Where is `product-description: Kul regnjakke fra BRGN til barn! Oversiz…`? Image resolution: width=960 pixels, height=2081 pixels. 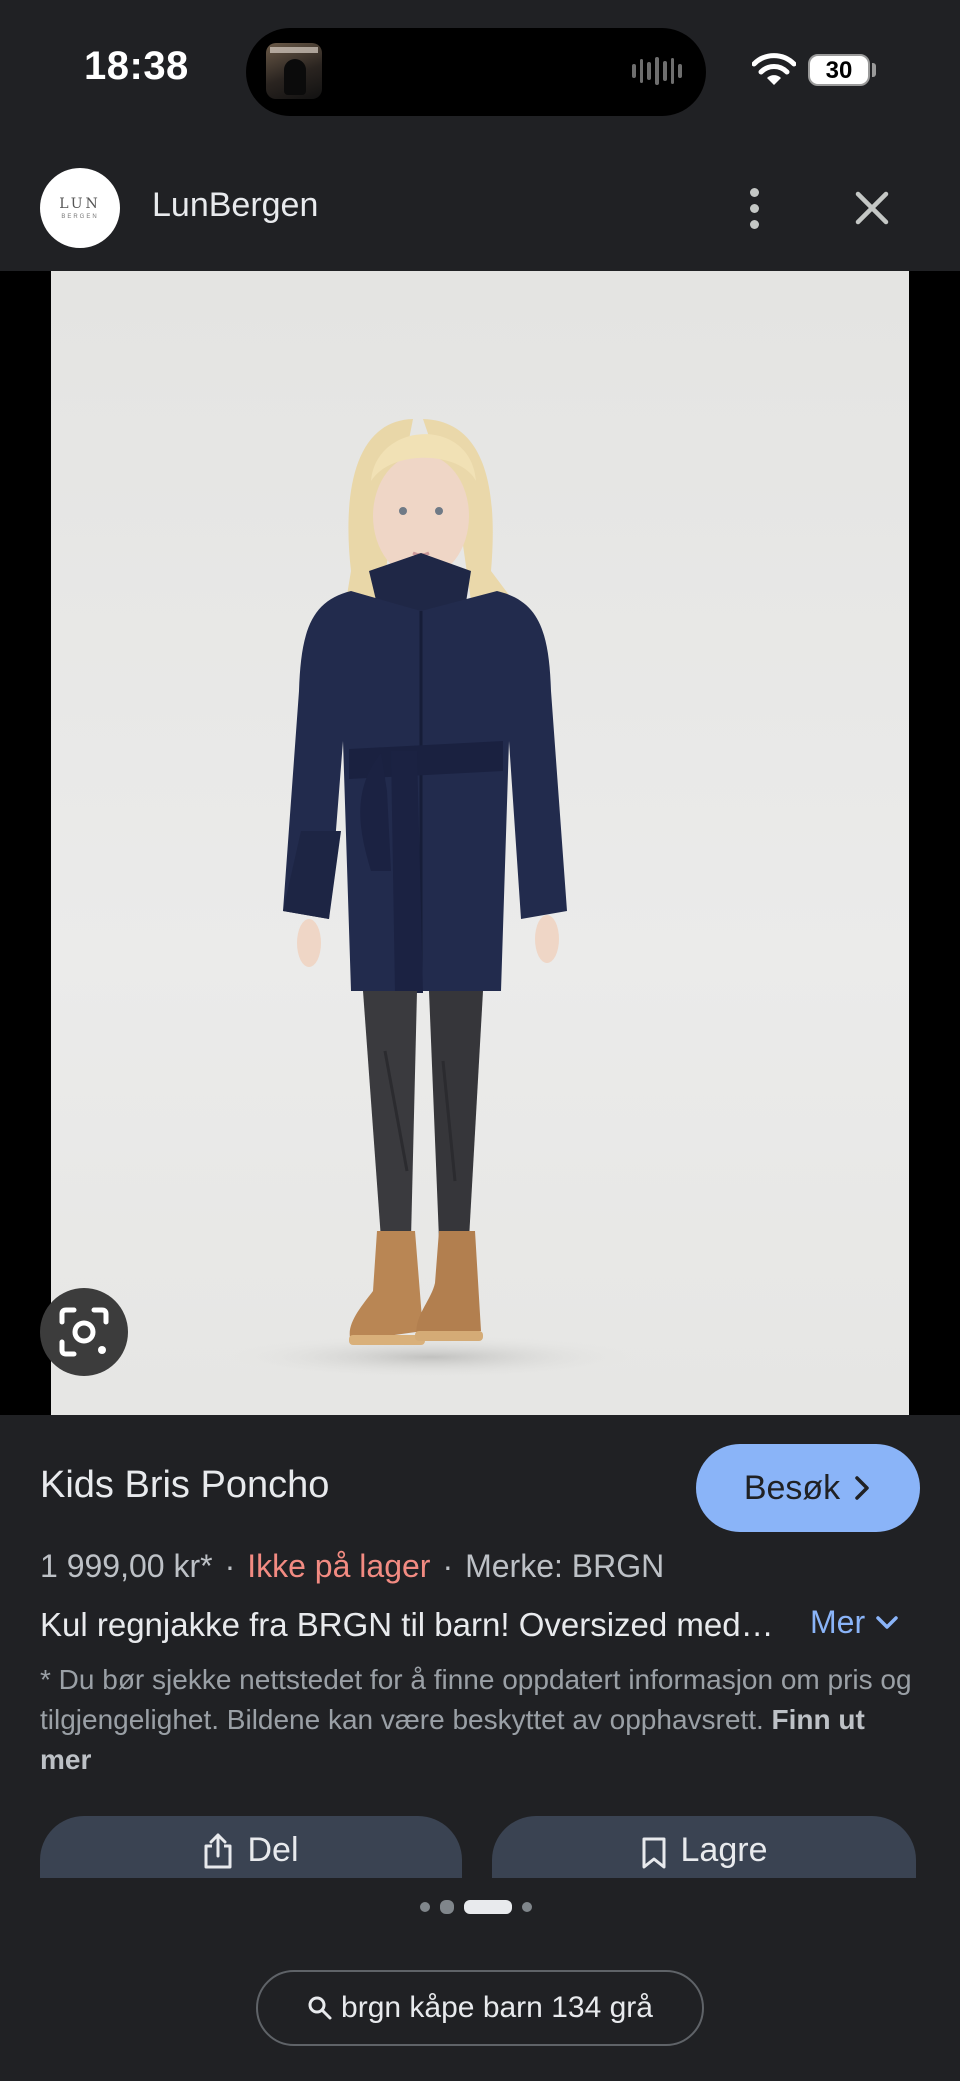
product-description: Kul regnjakke fra BRGN til barn! Oversiz… is located at coordinates (407, 1624).